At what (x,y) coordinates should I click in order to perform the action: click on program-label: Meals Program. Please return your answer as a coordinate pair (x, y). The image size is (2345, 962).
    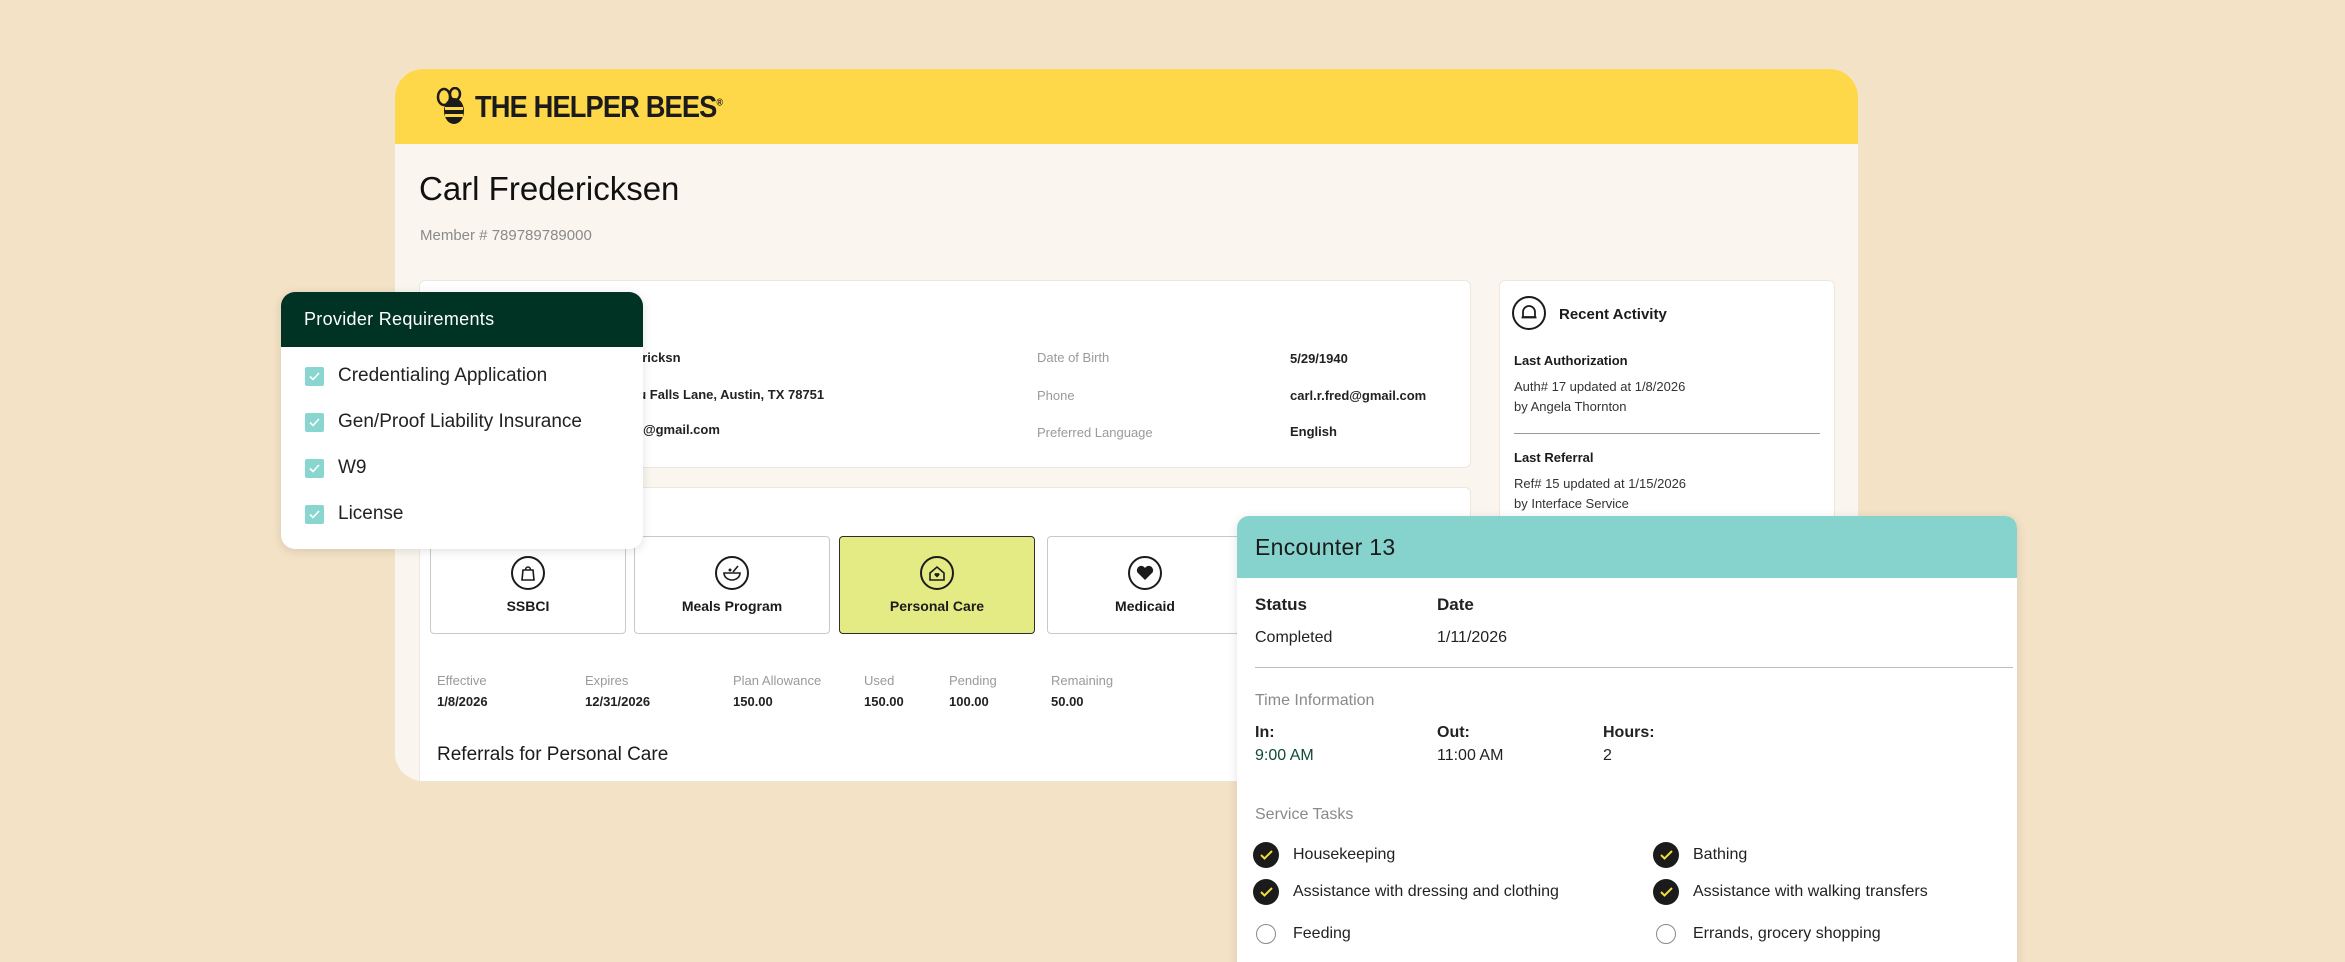
    Looking at the image, I should click on (732, 606).